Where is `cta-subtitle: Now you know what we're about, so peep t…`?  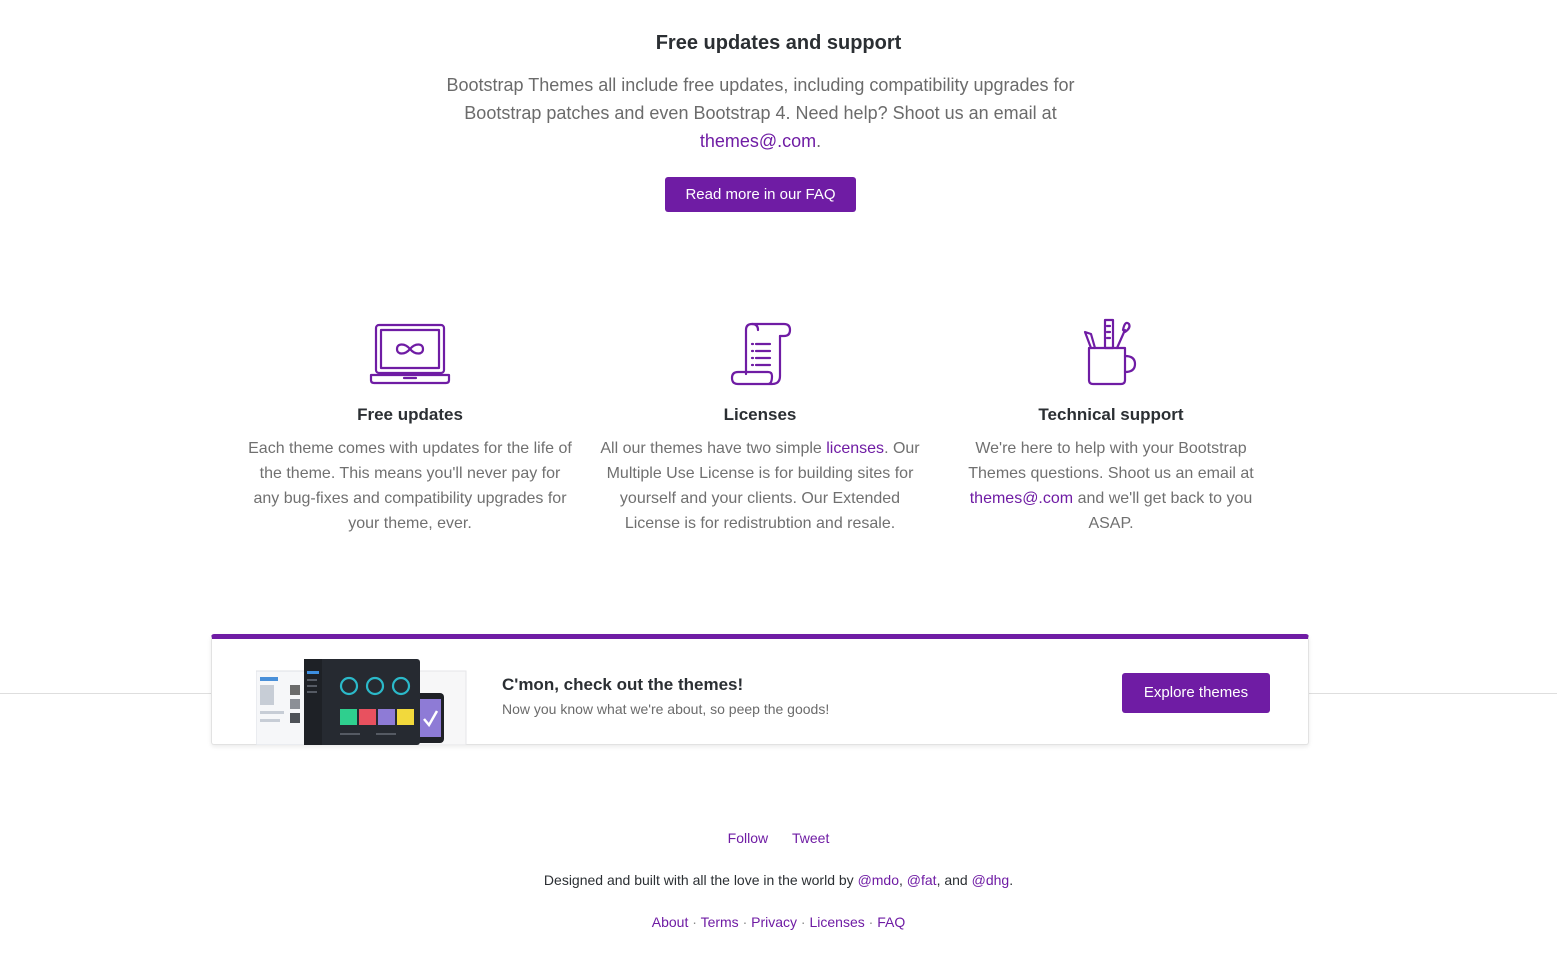
cta-subtitle: Now you know what we're about, so peep t… is located at coordinates (666, 709).